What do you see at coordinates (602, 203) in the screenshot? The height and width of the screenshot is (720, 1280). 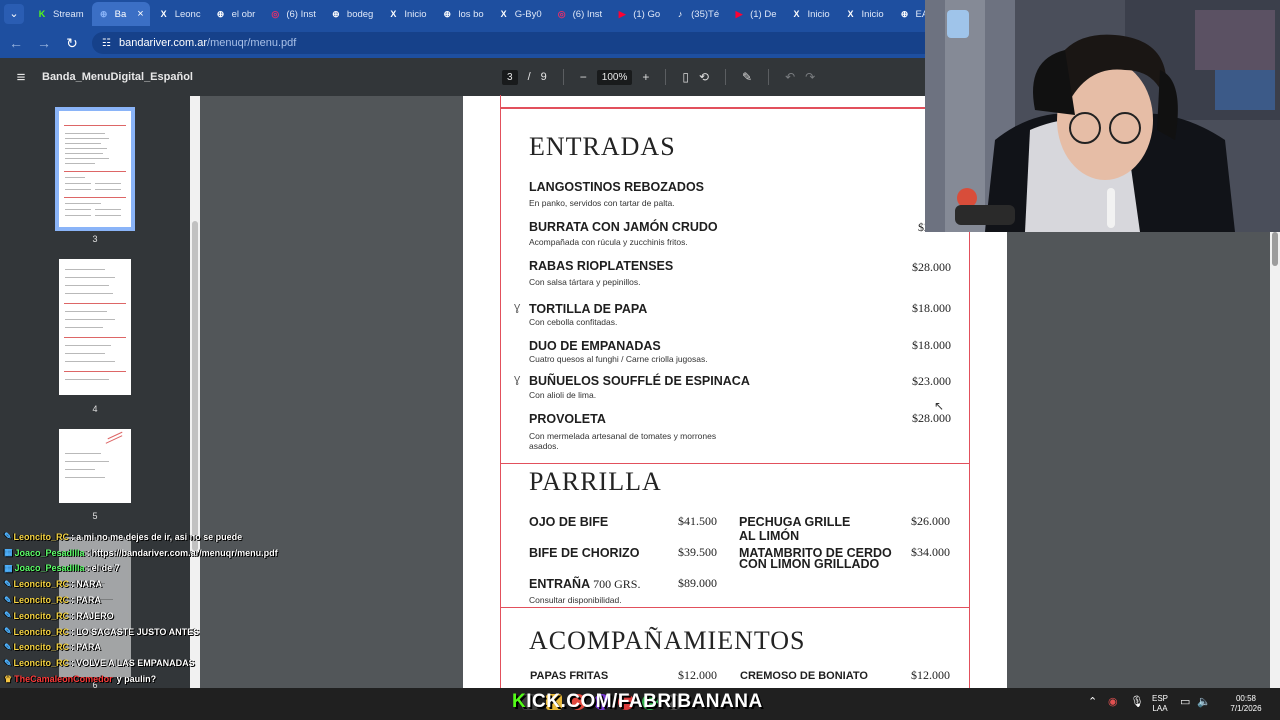 I see `menu-item-description: En panko, servidos con tartar de palta.` at bounding box center [602, 203].